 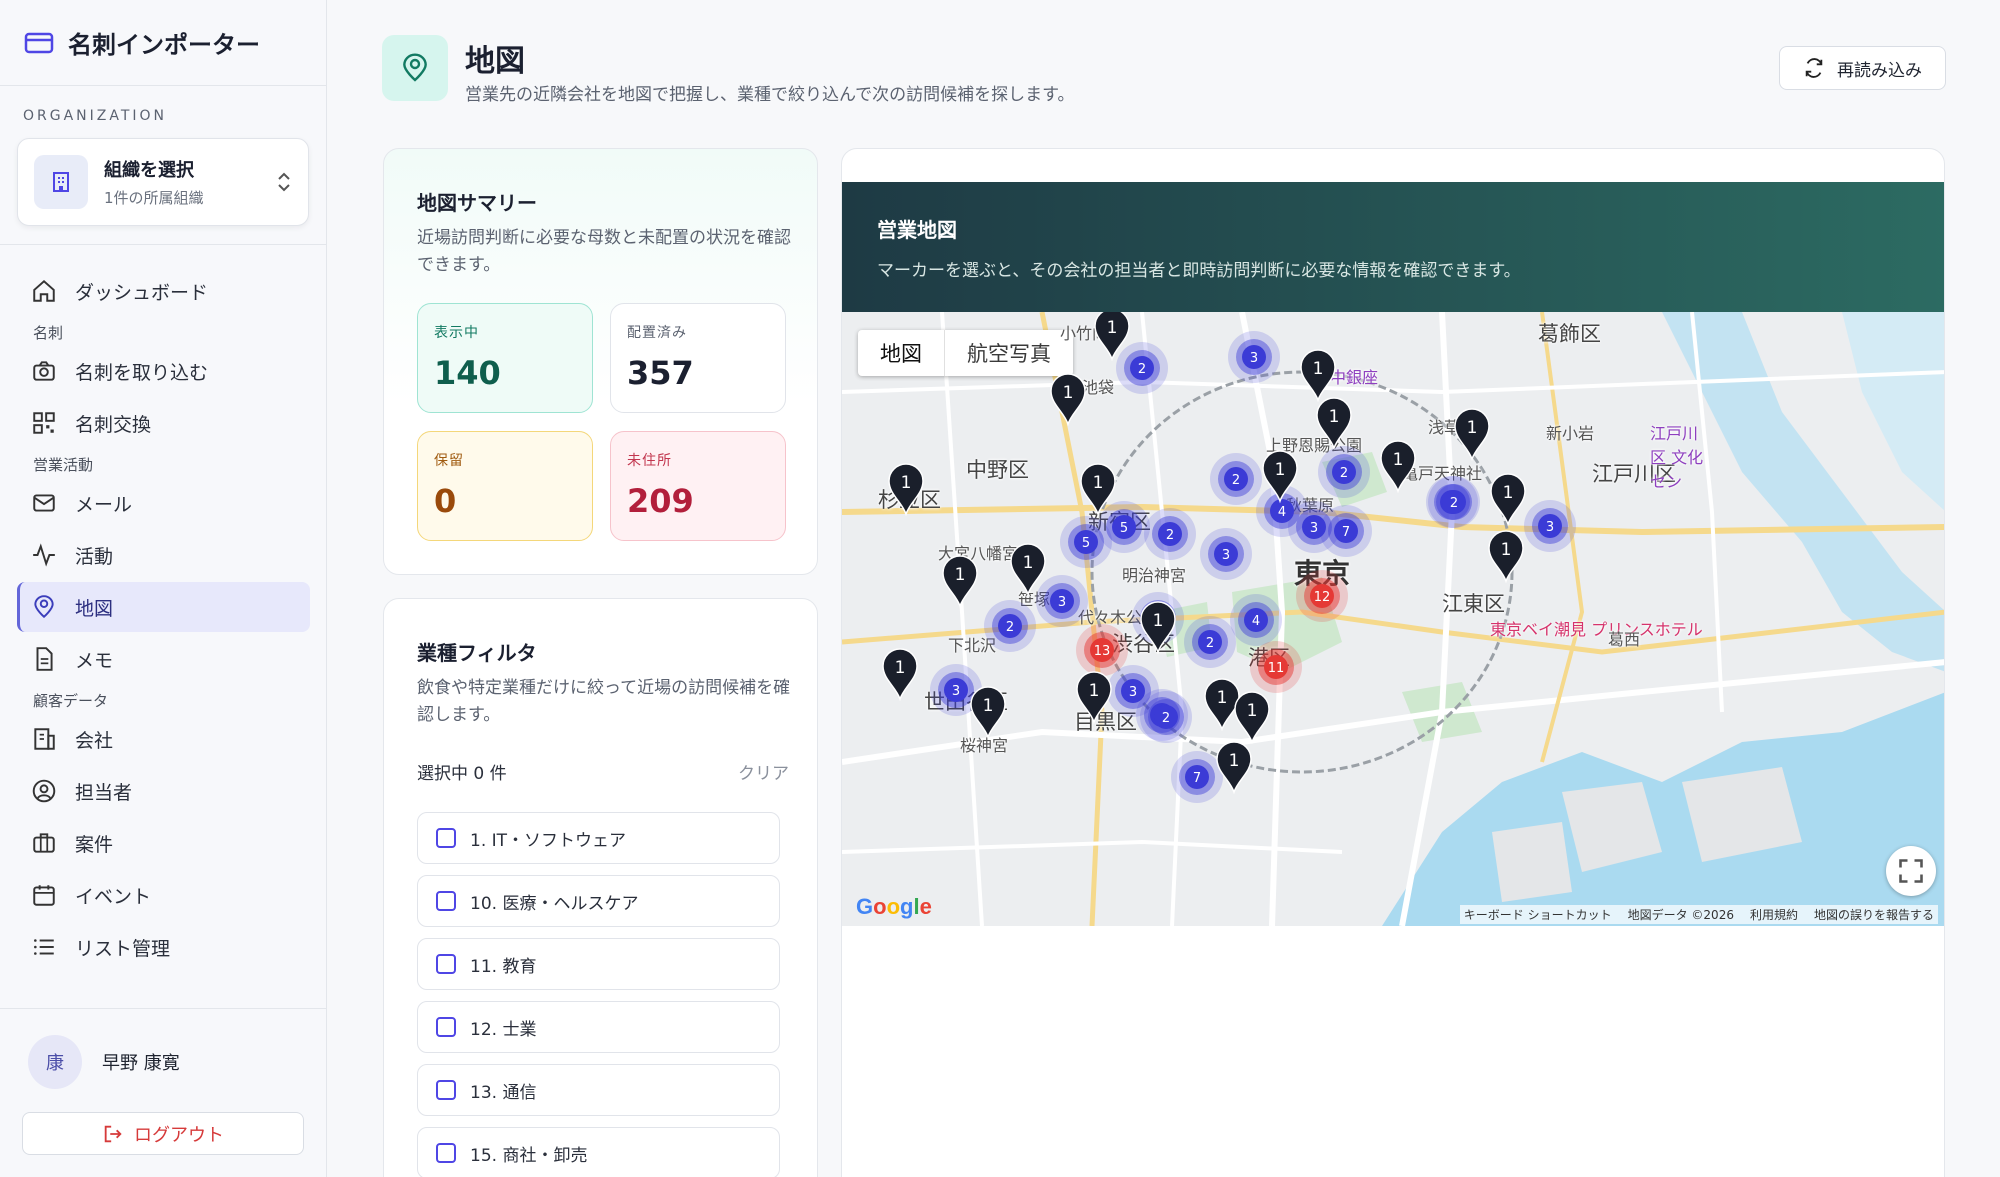 What do you see at coordinates (163, 503) in the screenshot?
I see `nav-mail: メール` at bounding box center [163, 503].